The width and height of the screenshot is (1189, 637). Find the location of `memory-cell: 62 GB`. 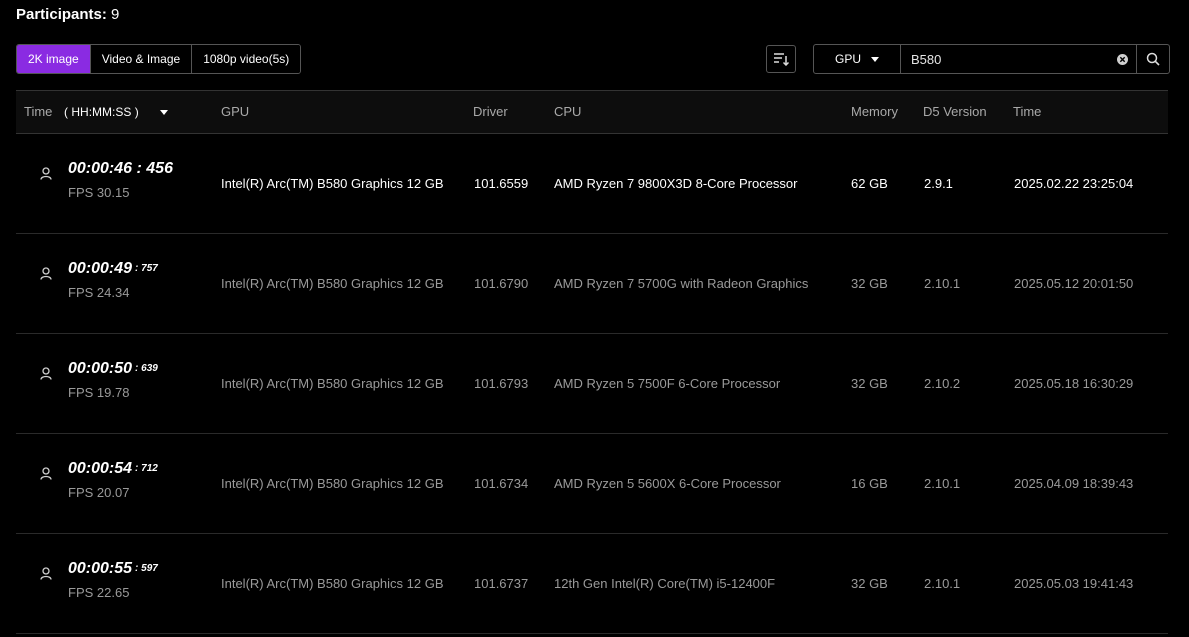

memory-cell: 62 GB is located at coordinates (869, 183).